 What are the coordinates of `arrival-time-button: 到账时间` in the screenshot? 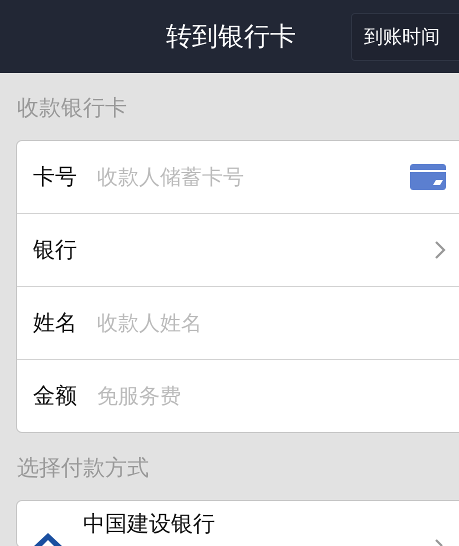 It's located at (405, 36).